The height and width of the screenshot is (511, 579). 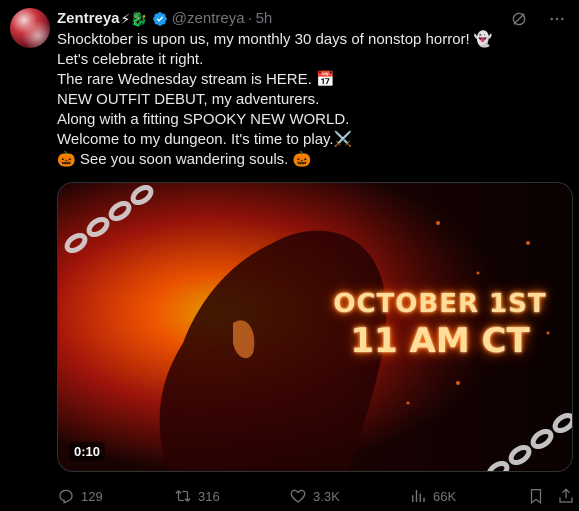 I want to click on tweet-time: 5h, so click(x=264, y=19).